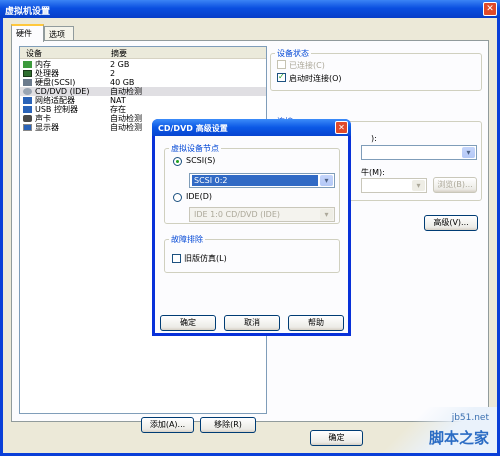 This screenshot has height=456, width=500. Describe the element at coordinates (177, 197) in the screenshot. I see `ide-radio` at that location.